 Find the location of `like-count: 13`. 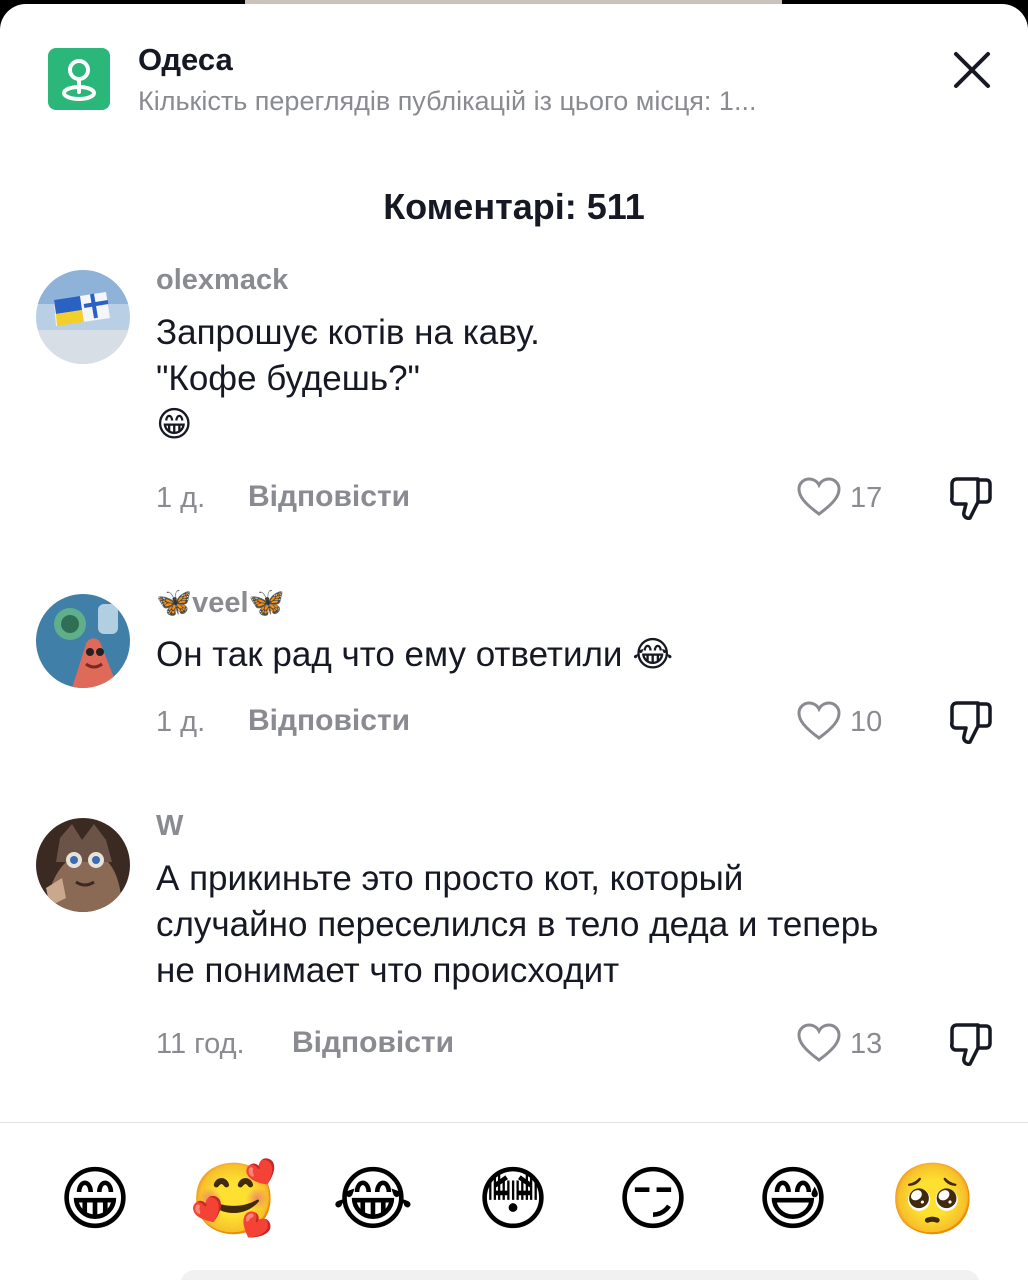

like-count: 13 is located at coordinates (866, 1044).